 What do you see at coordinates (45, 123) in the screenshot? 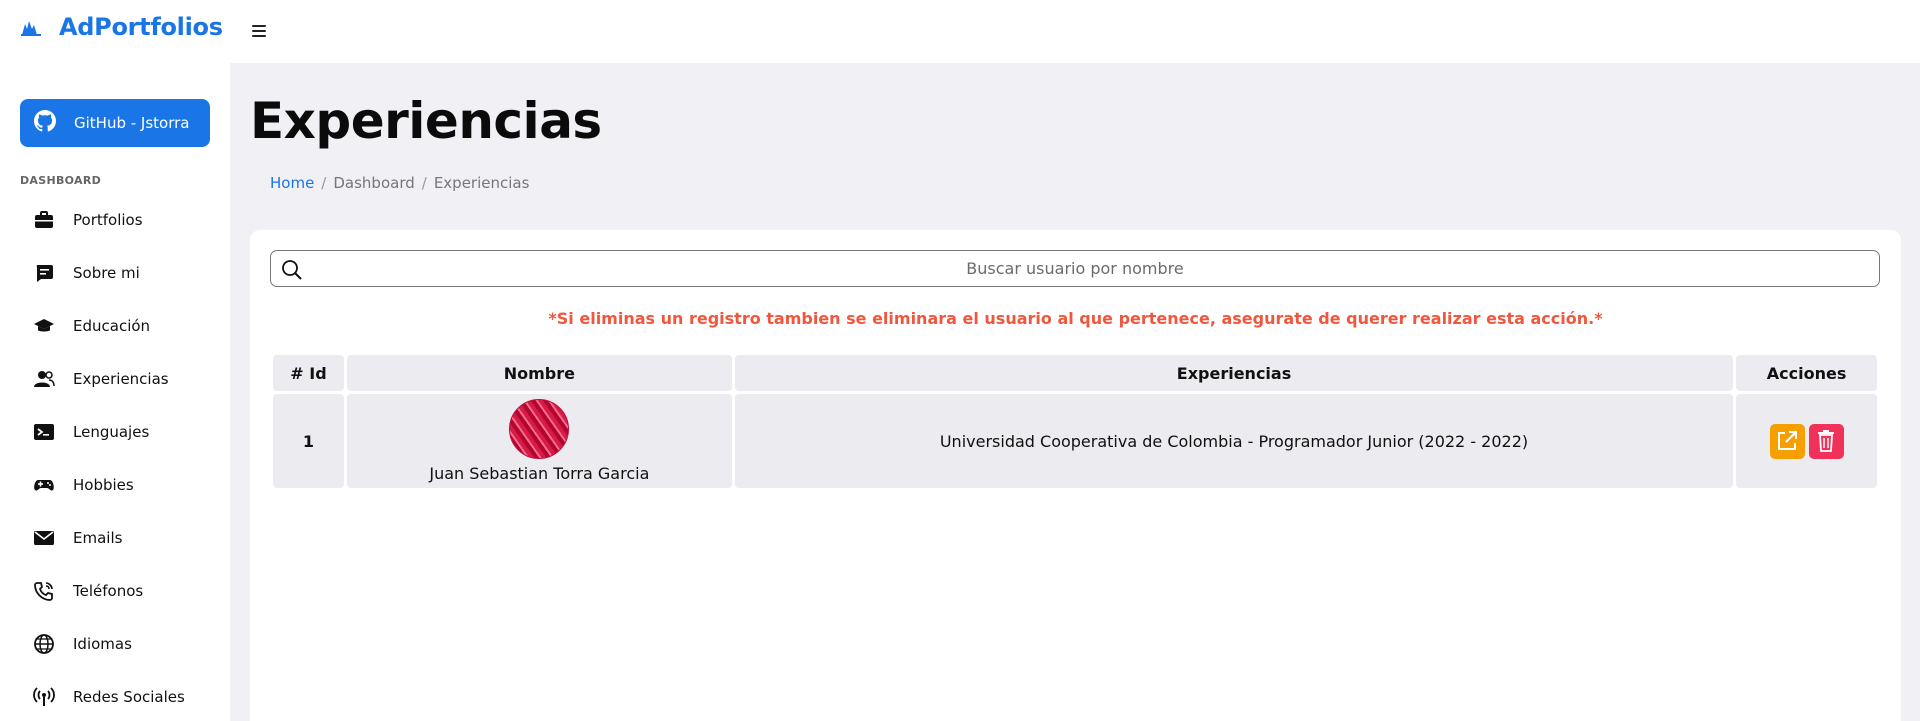
I see `github-icon` at bounding box center [45, 123].